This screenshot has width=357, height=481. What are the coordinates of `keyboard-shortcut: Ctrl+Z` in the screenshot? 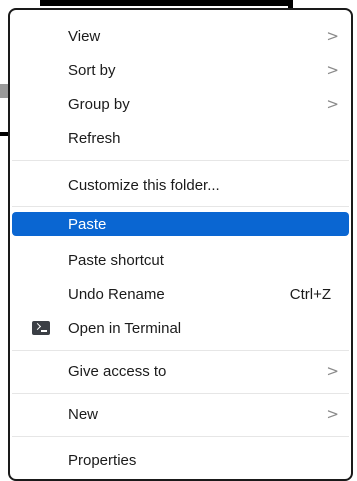 It's located at (310, 294).